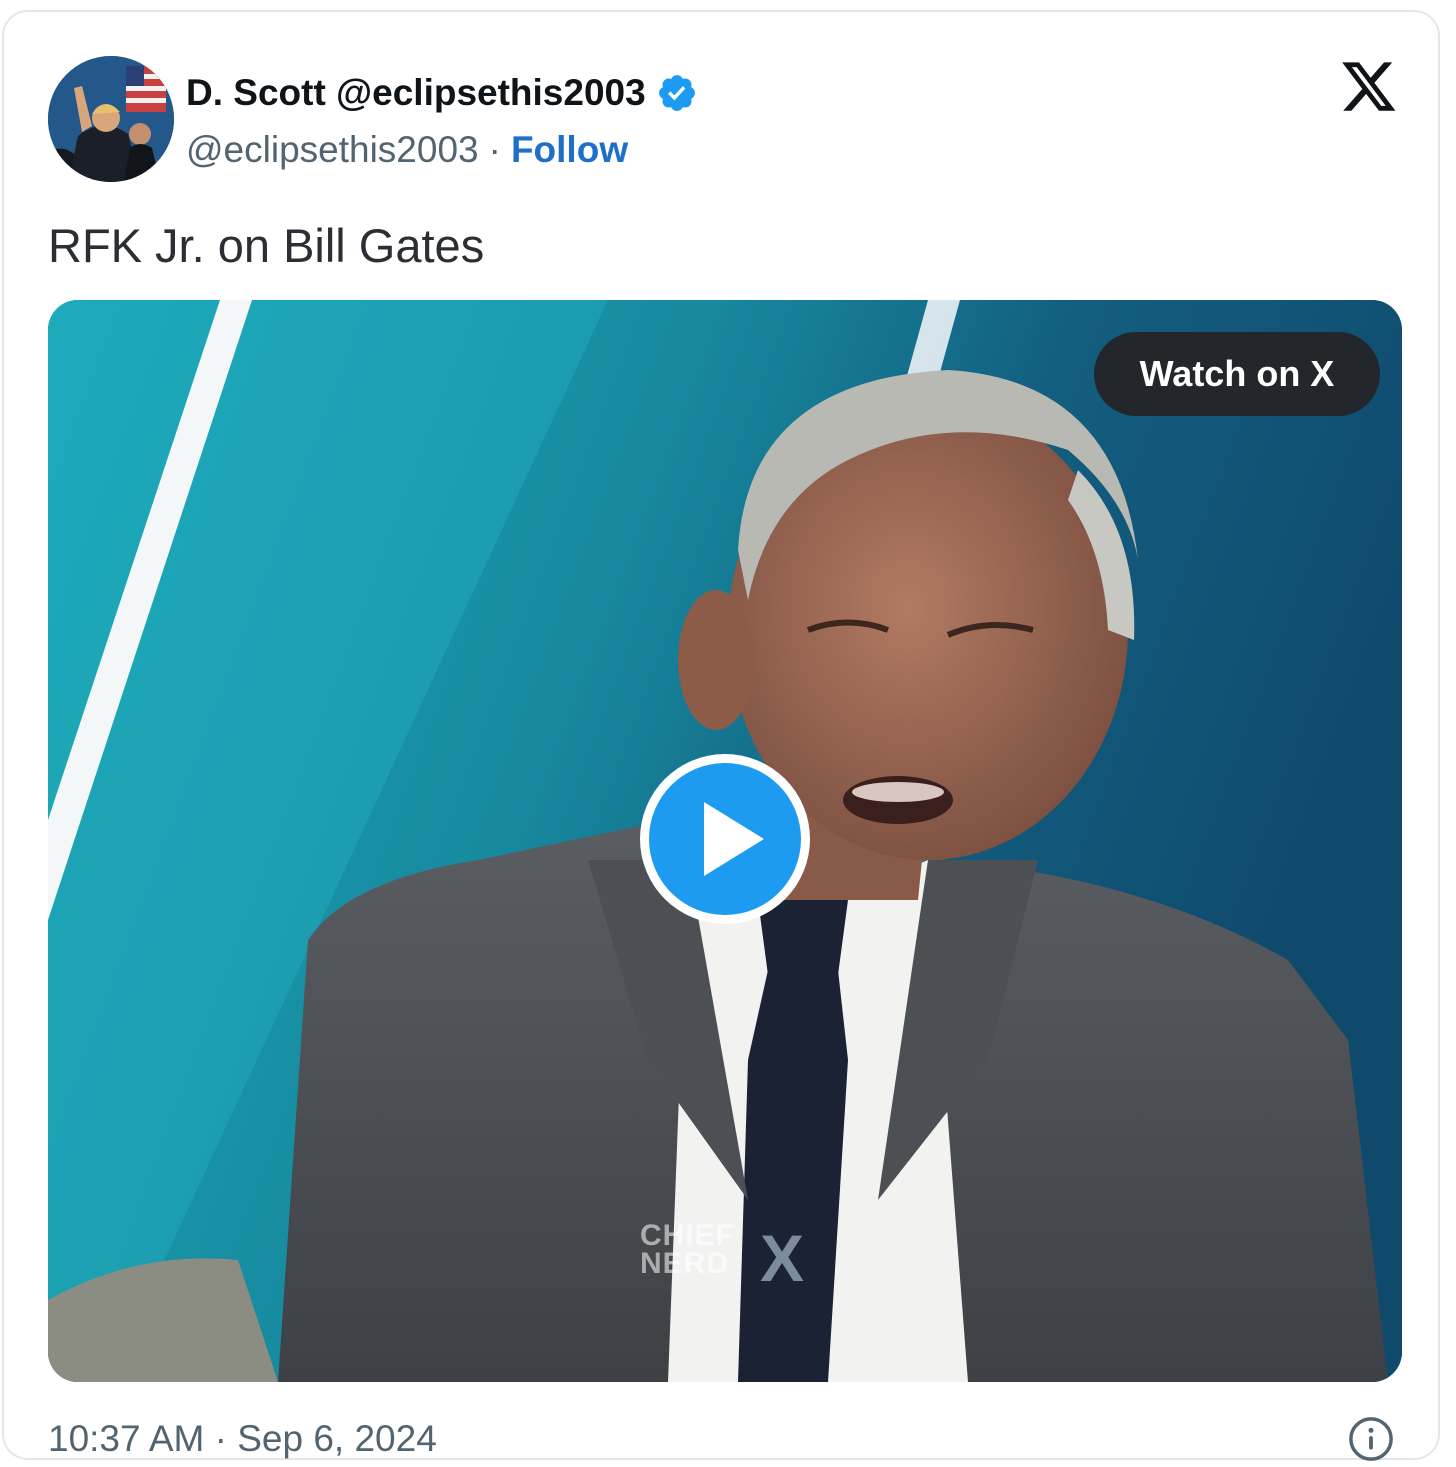 This screenshot has width=1456, height=1467. What do you see at coordinates (782, 1258) in the screenshot?
I see `watermark-x-logo: X` at bounding box center [782, 1258].